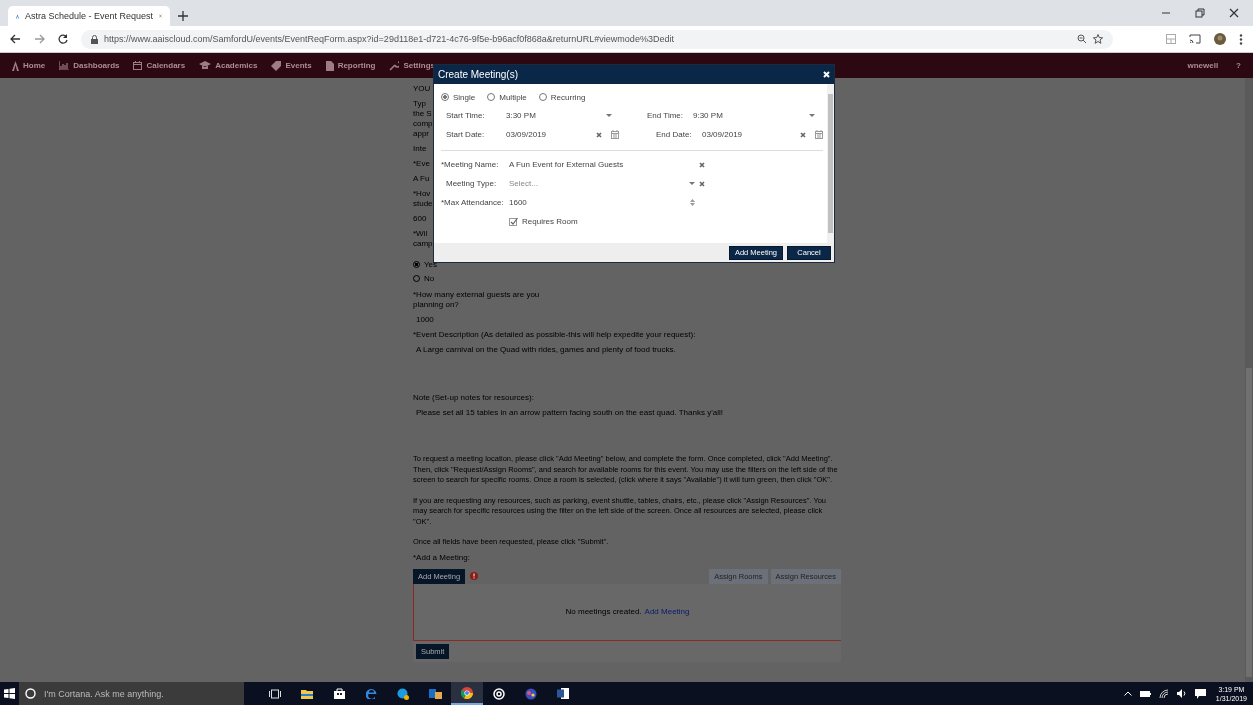  What do you see at coordinates (531, 693) in the screenshot?
I see `orb-icon` at bounding box center [531, 693].